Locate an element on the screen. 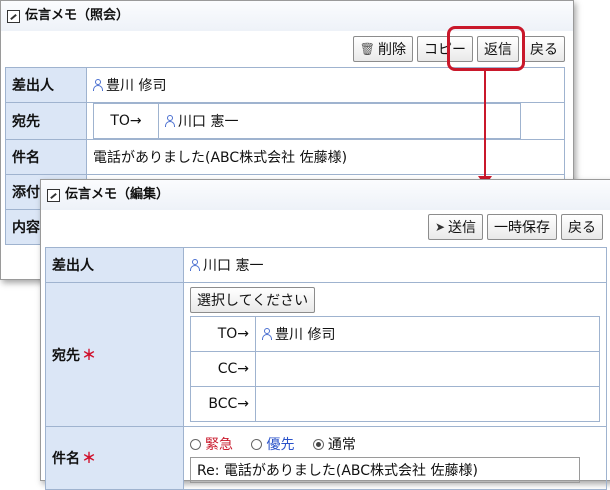 The height and width of the screenshot is (490, 610). priority-urgent-option: 緊急 is located at coordinates (213, 445).